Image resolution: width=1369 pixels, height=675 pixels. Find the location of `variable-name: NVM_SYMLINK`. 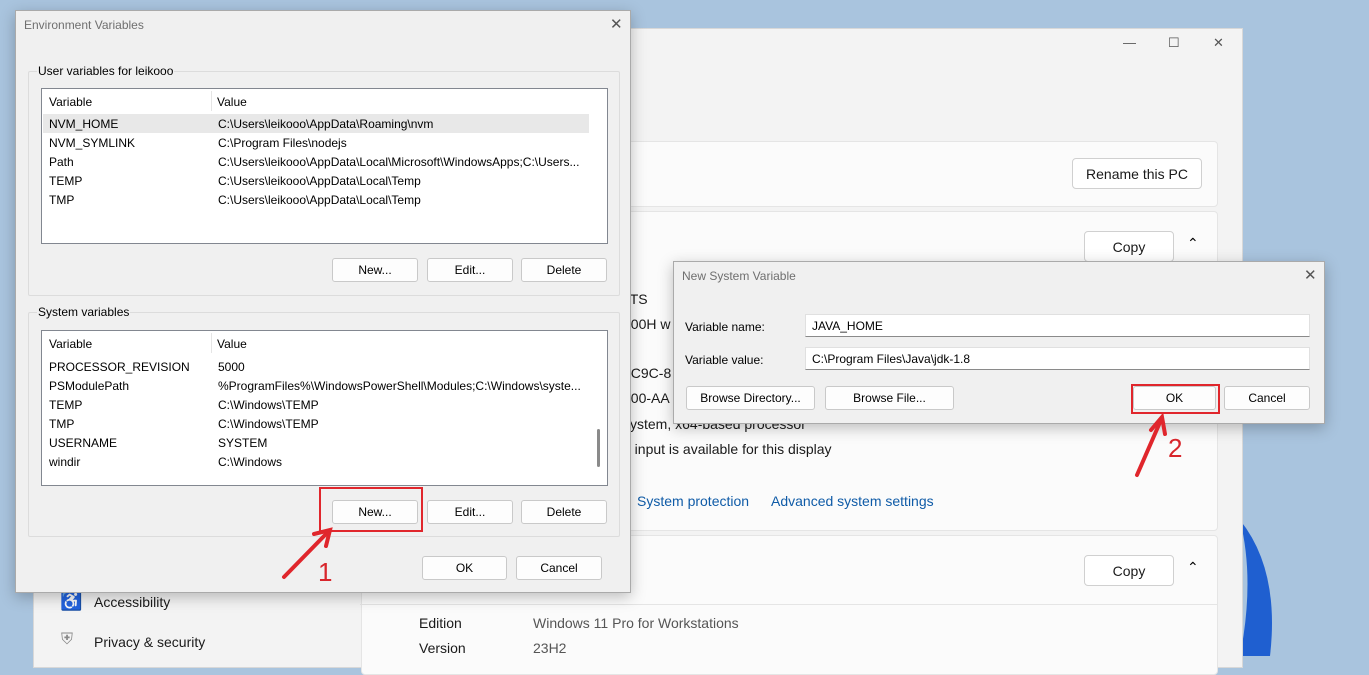

variable-name: NVM_SYMLINK is located at coordinates (92, 143).